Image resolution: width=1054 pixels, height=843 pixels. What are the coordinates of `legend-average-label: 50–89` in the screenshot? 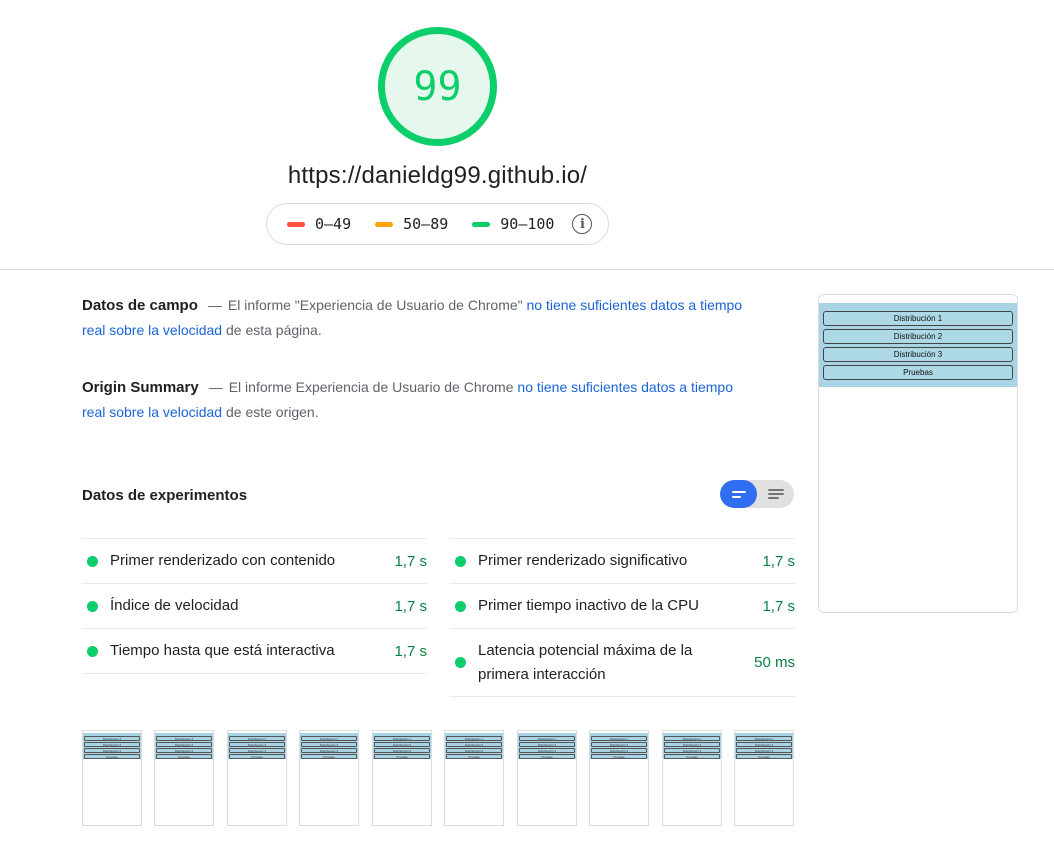 It's located at (426, 224).